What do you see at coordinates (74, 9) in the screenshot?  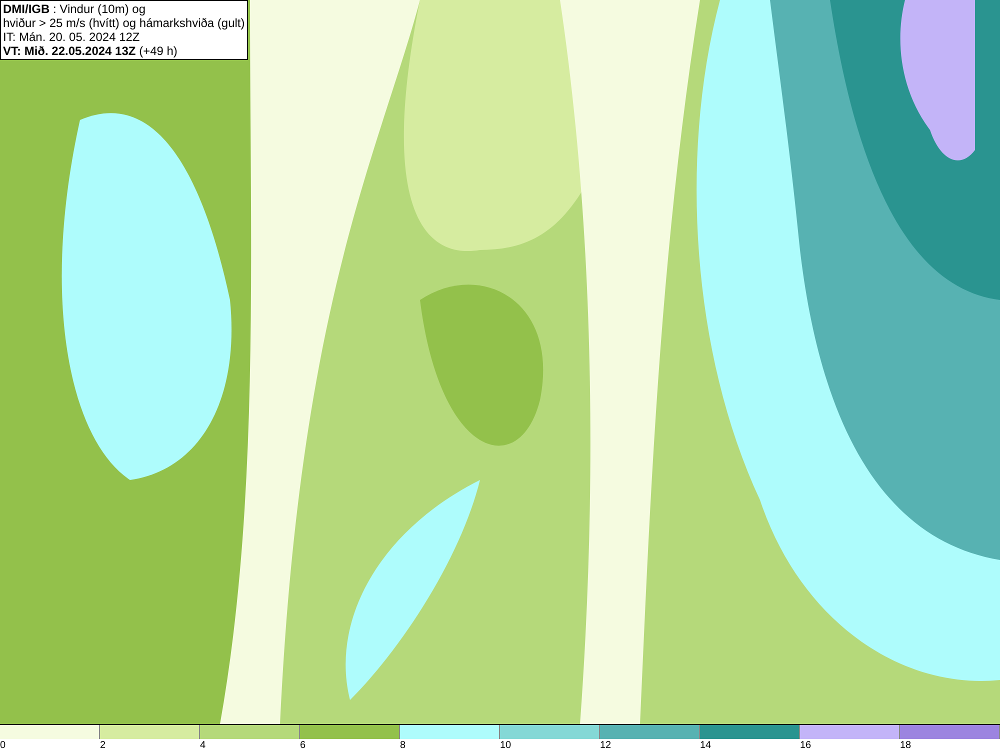 I see `map-title: DMI/IGB : Vindur (10m) og` at bounding box center [74, 9].